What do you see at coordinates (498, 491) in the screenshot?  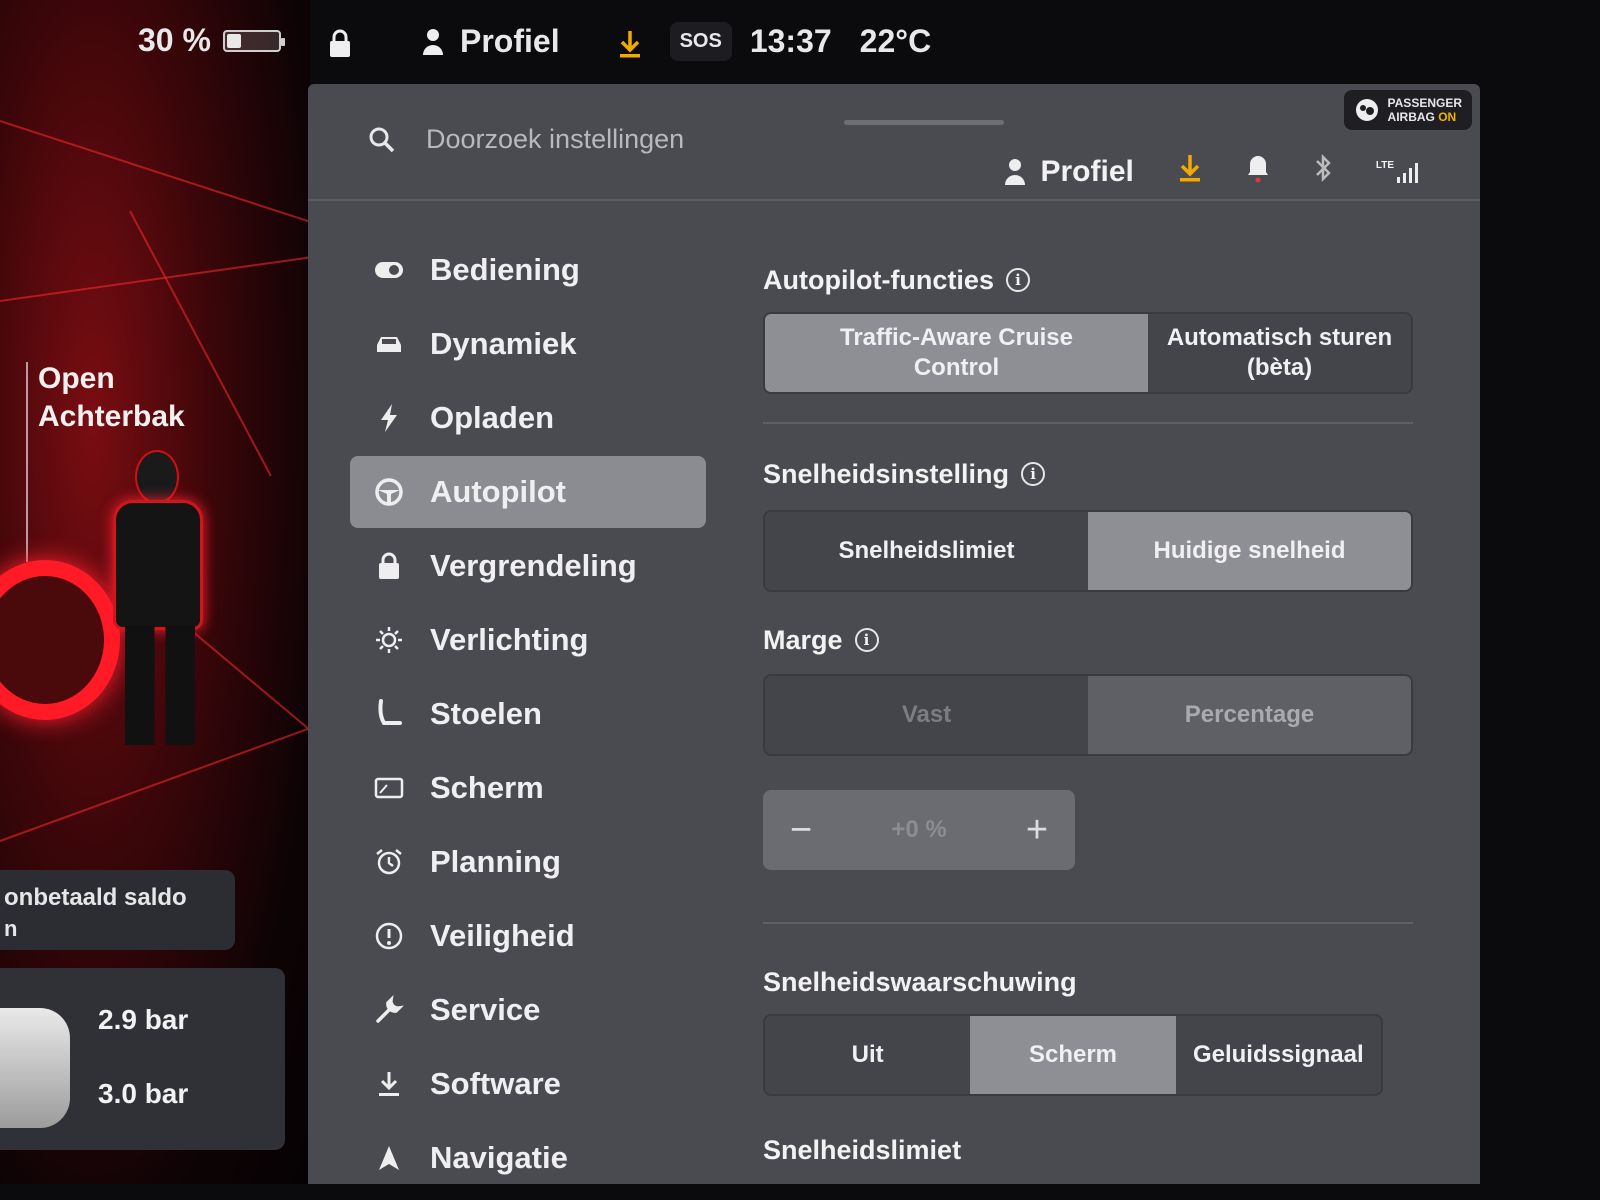 I see `sidebar-item-label: Autopilot` at bounding box center [498, 491].